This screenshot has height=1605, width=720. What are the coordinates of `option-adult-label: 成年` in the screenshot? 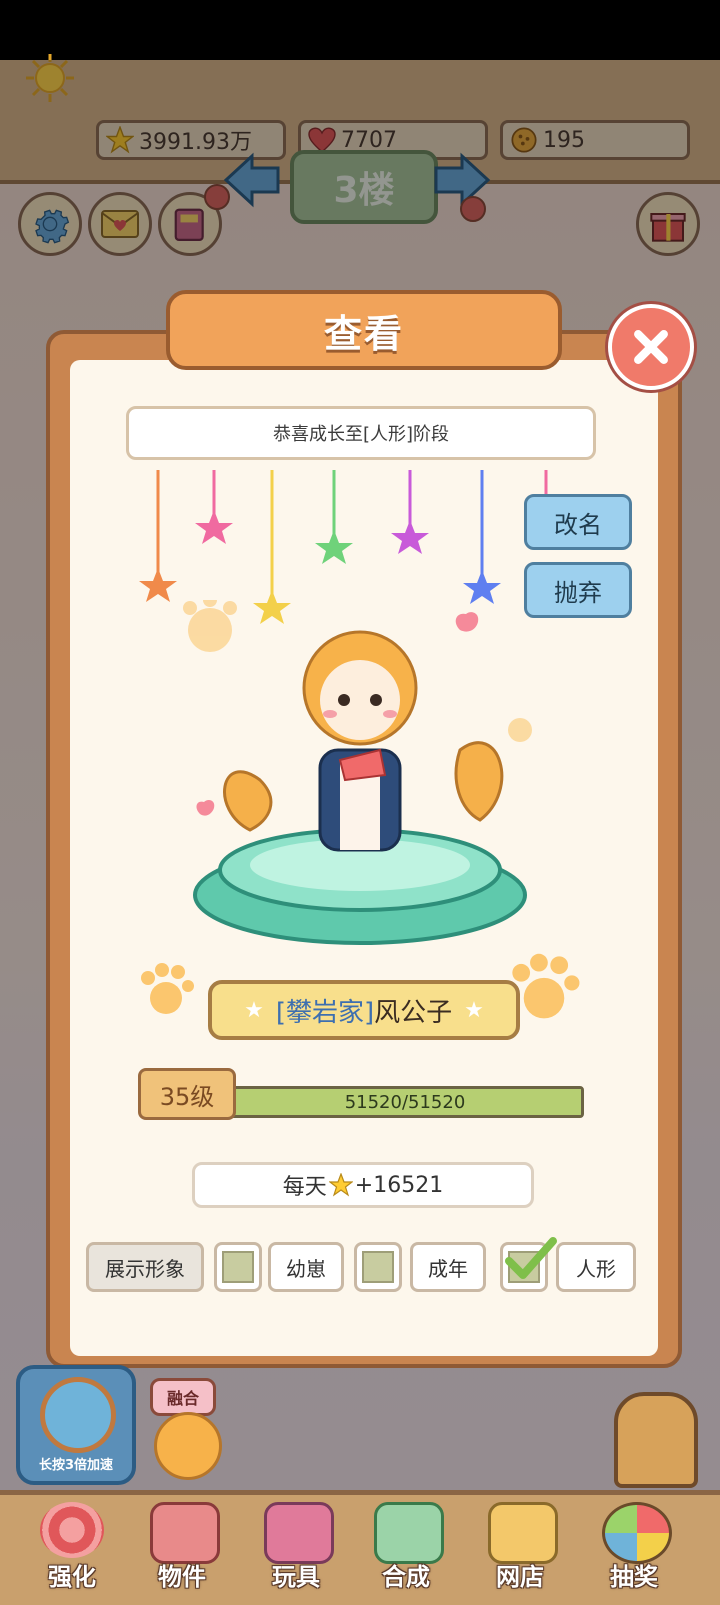 It's located at (448, 1267).